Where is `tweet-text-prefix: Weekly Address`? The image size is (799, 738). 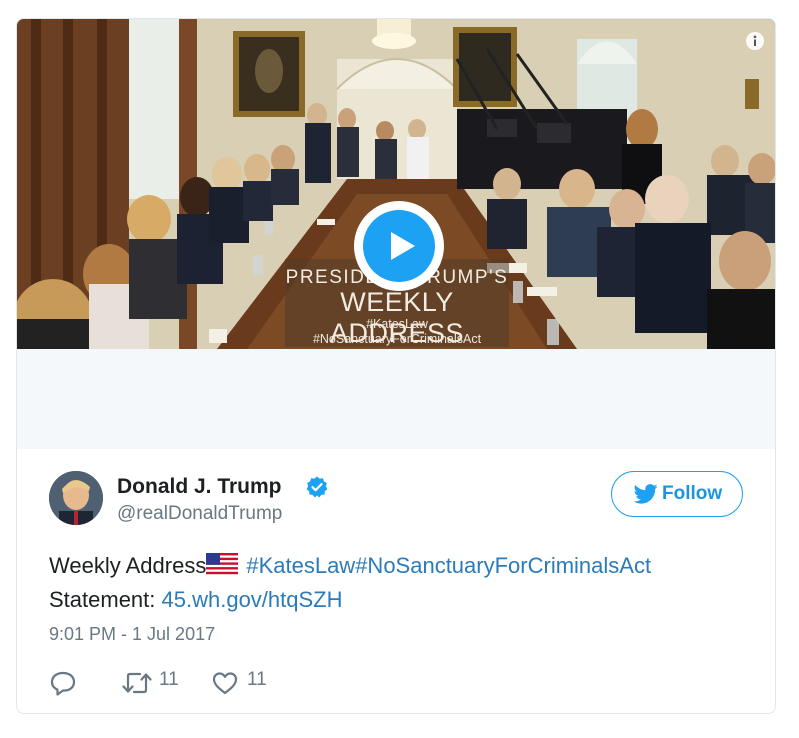
tweet-text-prefix: Weekly Address is located at coordinates (128, 565).